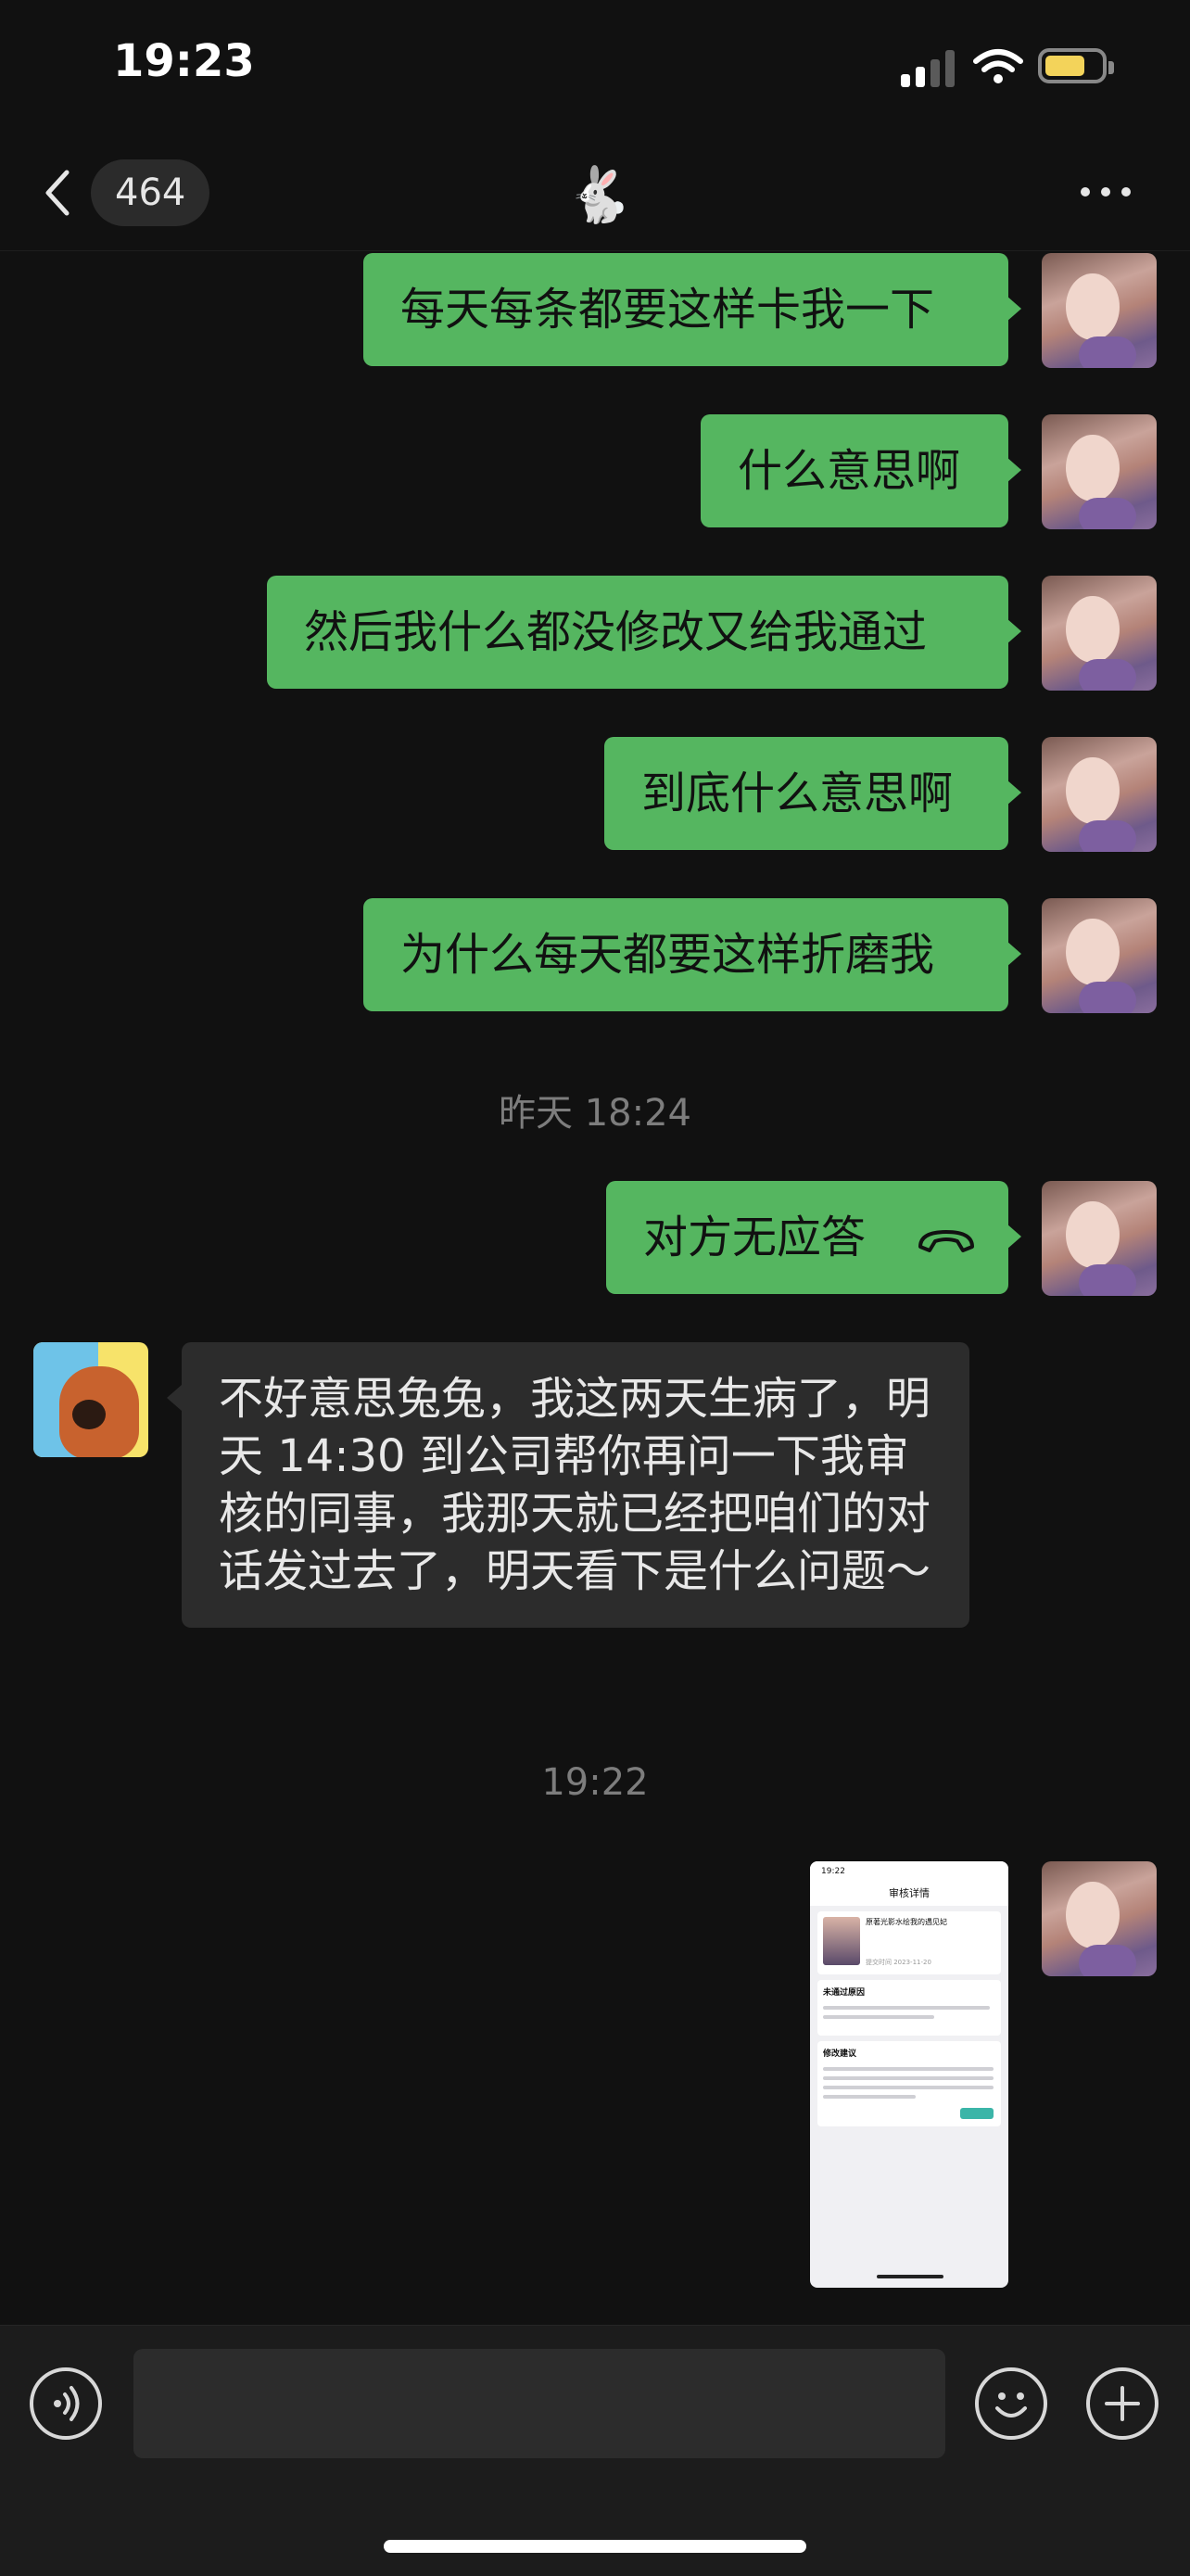  I want to click on emoji-button, so click(1011, 2403).